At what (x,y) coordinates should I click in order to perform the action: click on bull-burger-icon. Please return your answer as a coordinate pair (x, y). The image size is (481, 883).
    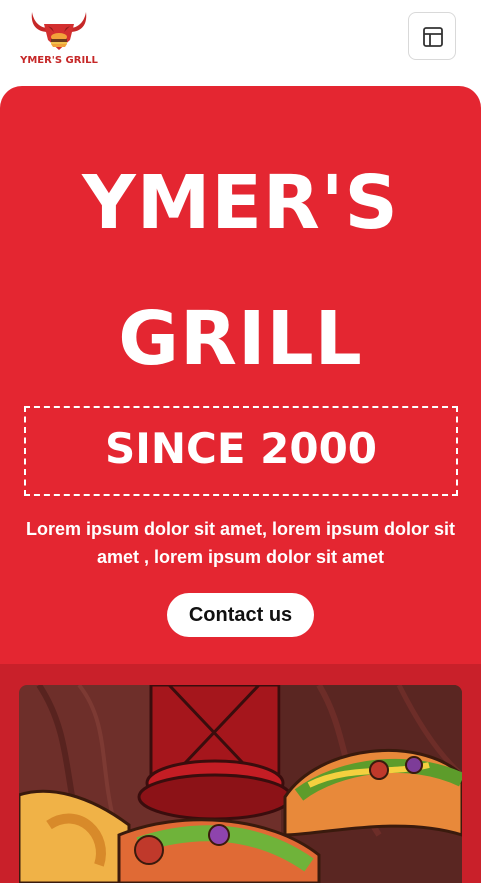
    Looking at the image, I should click on (59, 31).